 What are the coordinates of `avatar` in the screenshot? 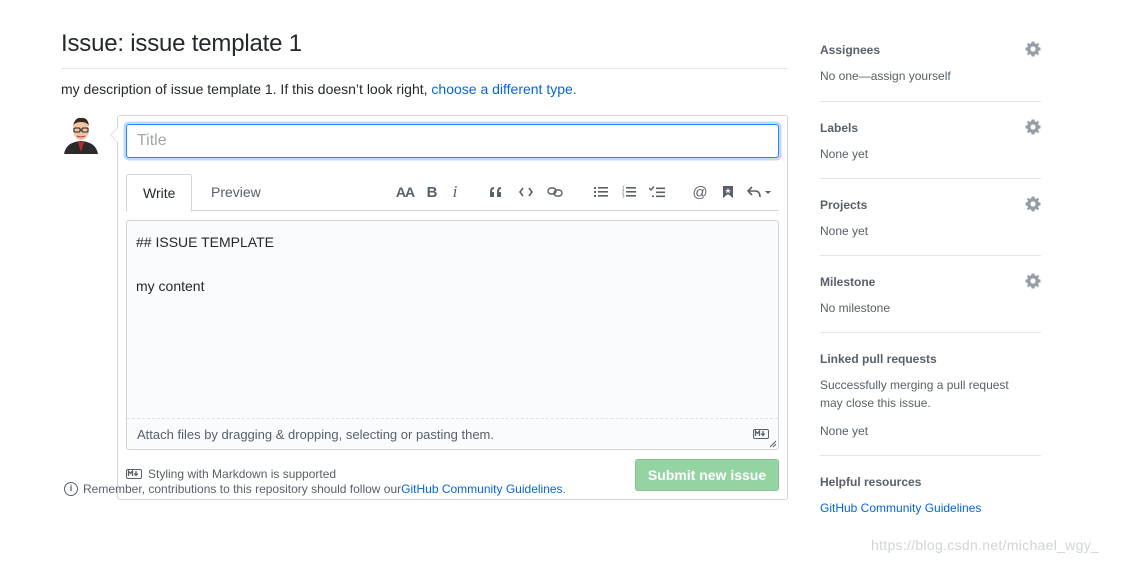 It's located at (81, 134).